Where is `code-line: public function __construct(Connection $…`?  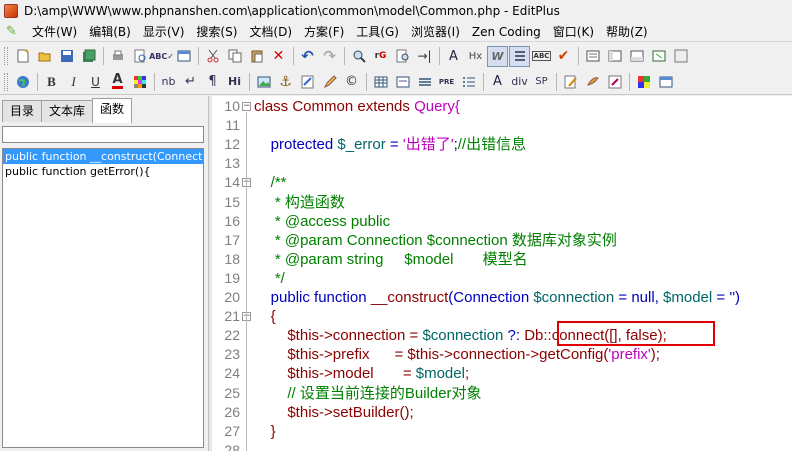 code-line: public function __construct(Connection $… is located at coordinates (497, 297).